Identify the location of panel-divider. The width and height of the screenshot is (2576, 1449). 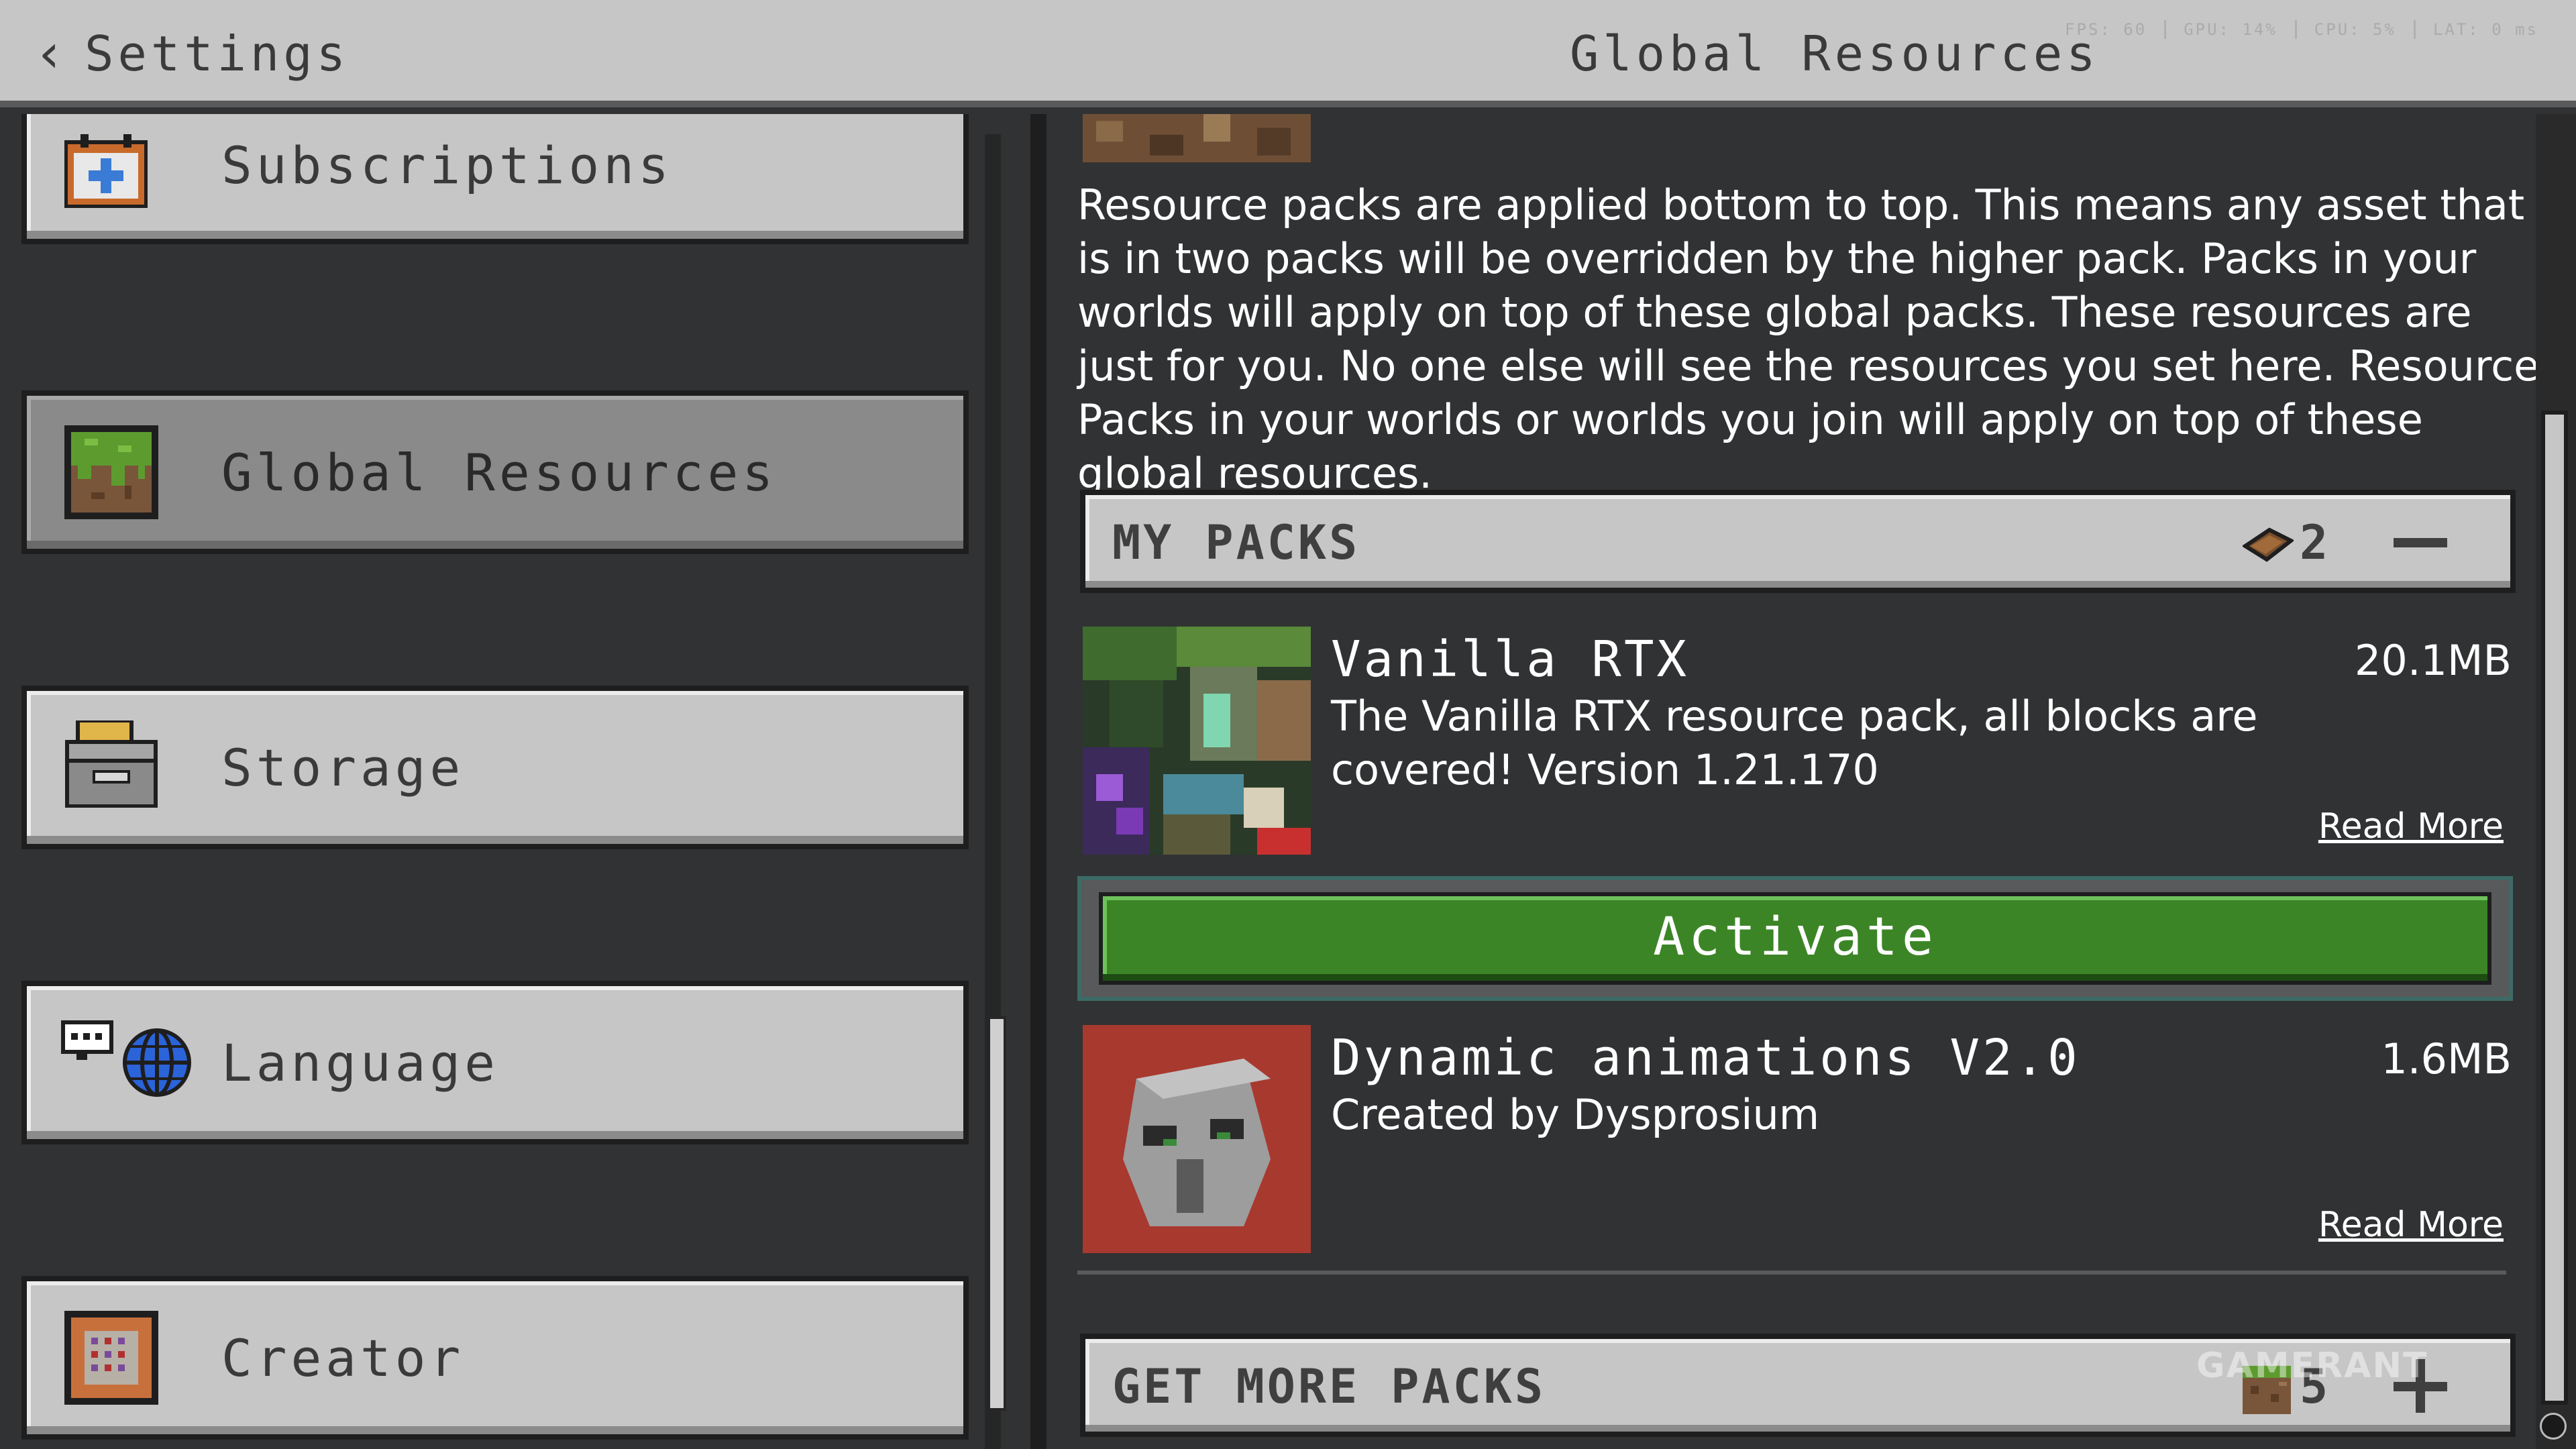
(1038, 781).